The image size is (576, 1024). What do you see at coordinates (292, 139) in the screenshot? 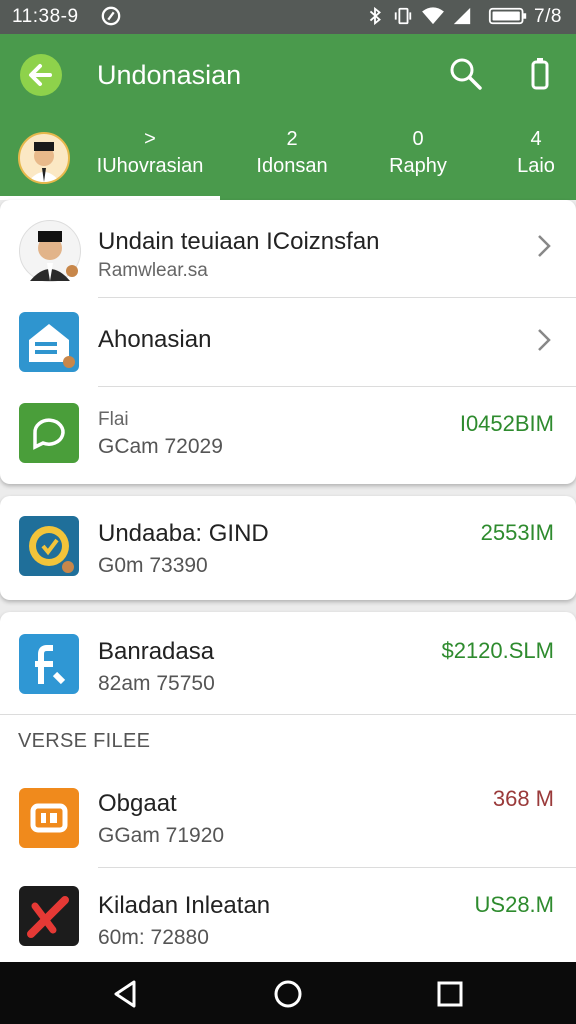
I see `tab-count: 2` at bounding box center [292, 139].